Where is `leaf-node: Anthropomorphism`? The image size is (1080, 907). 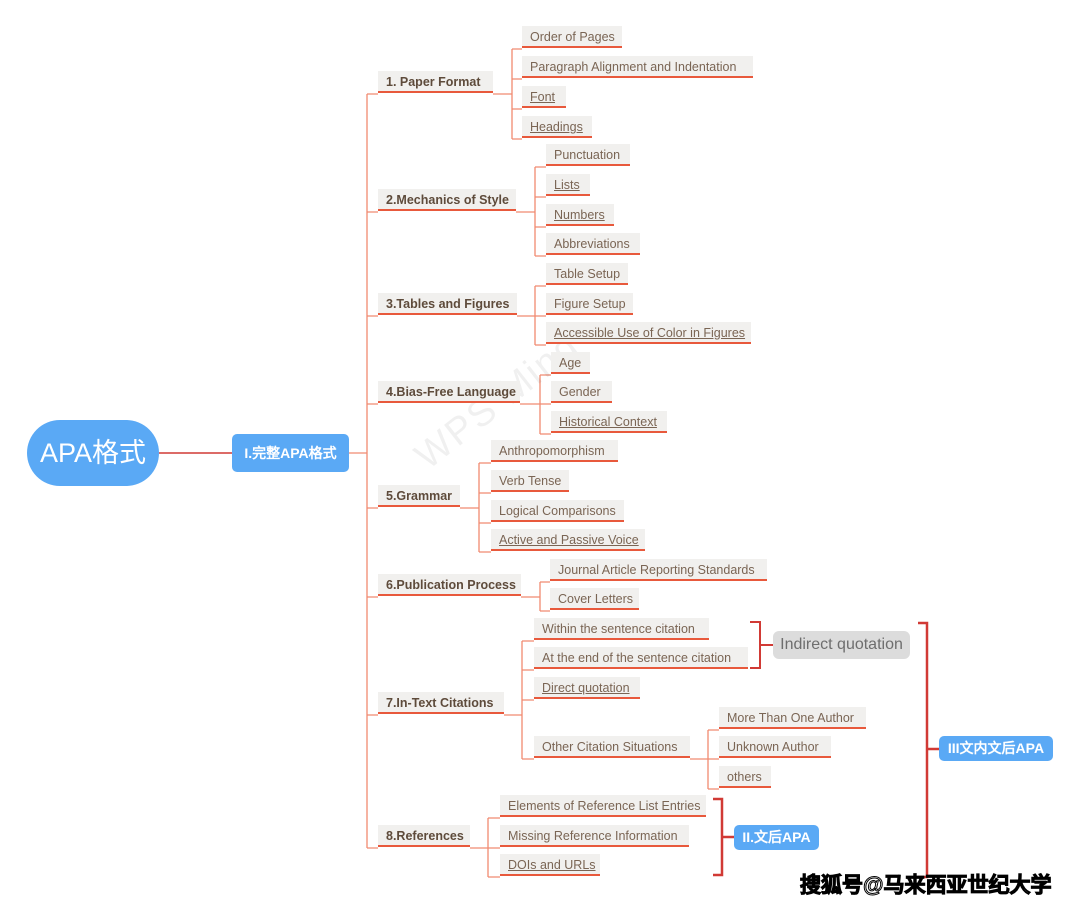
leaf-node: Anthropomorphism is located at coordinates (554, 451).